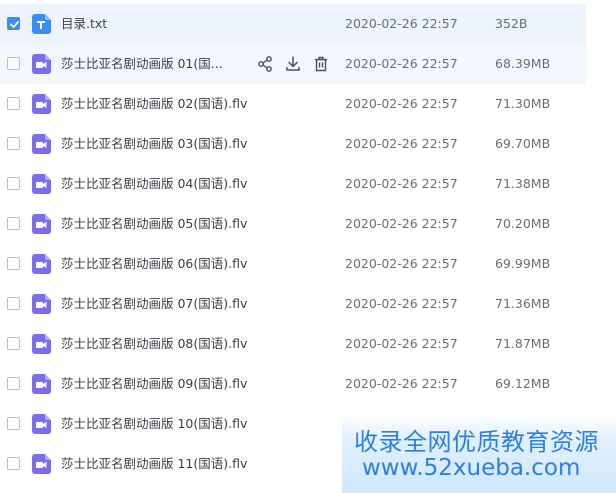 This screenshot has height=493, width=616. What do you see at coordinates (476, 442) in the screenshot?
I see `watermark-slogan: 收录全网优质教育资源` at bounding box center [476, 442].